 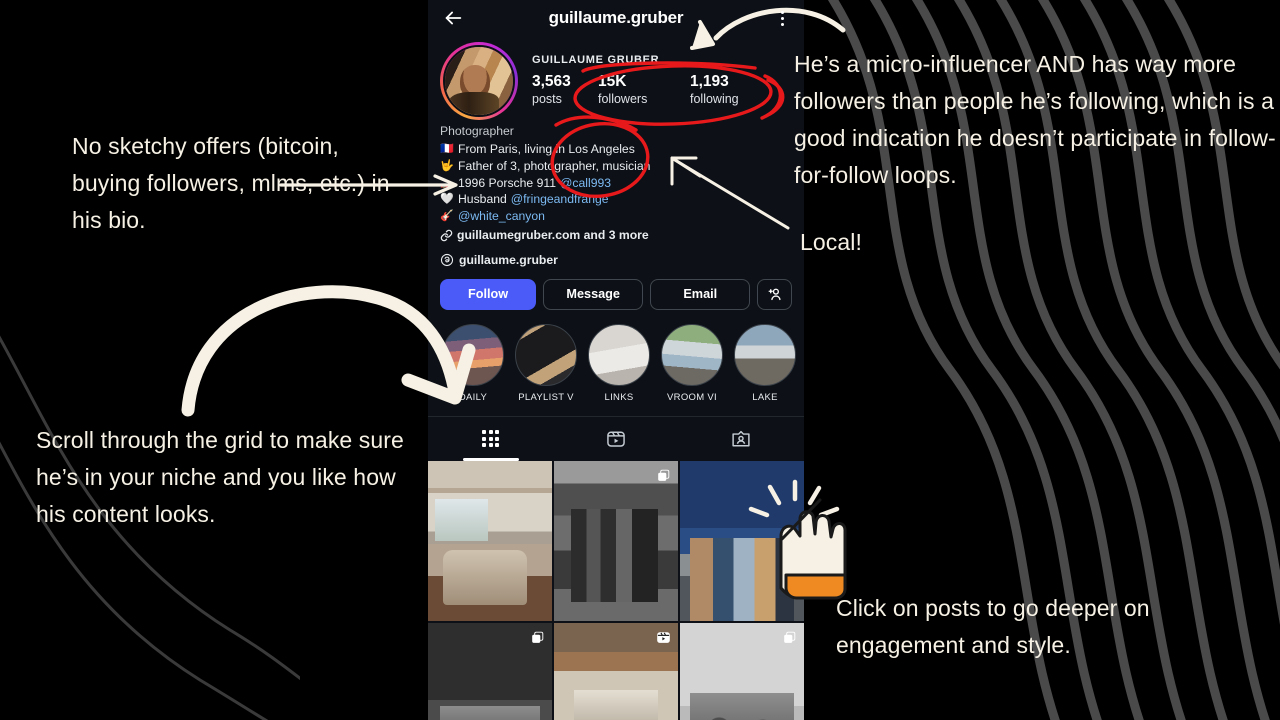 I want to click on bio-line: 🏎️ 1996 Porsche 911 @call993, so click(x=616, y=183).